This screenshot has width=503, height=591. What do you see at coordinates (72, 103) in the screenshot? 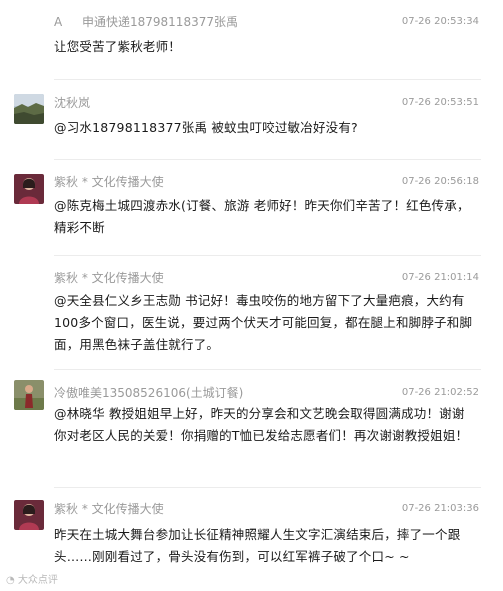
I see `commenter-name: 沈秋岚` at bounding box center [72, 103].